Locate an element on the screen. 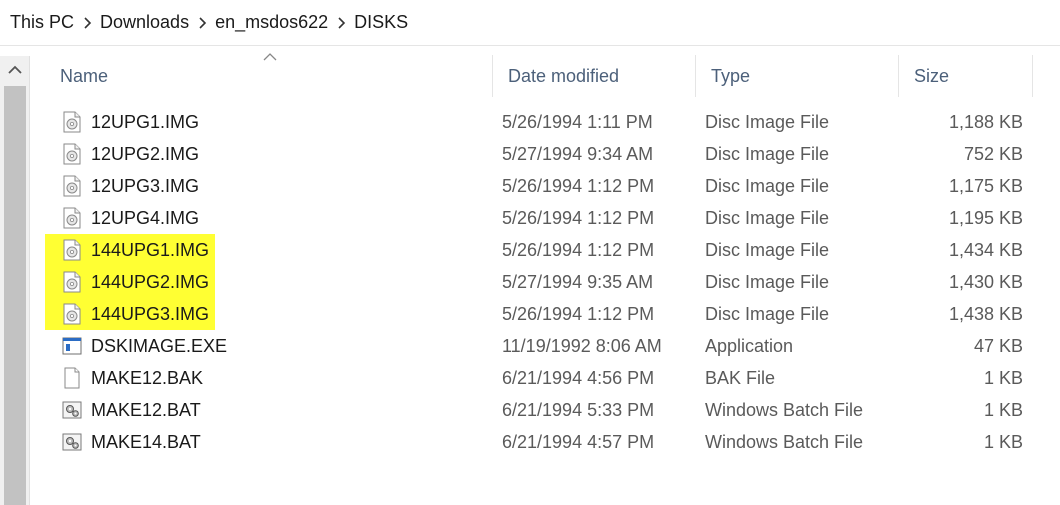  file-name: 12UPG2.IMG is located at coordinates (145, 154).